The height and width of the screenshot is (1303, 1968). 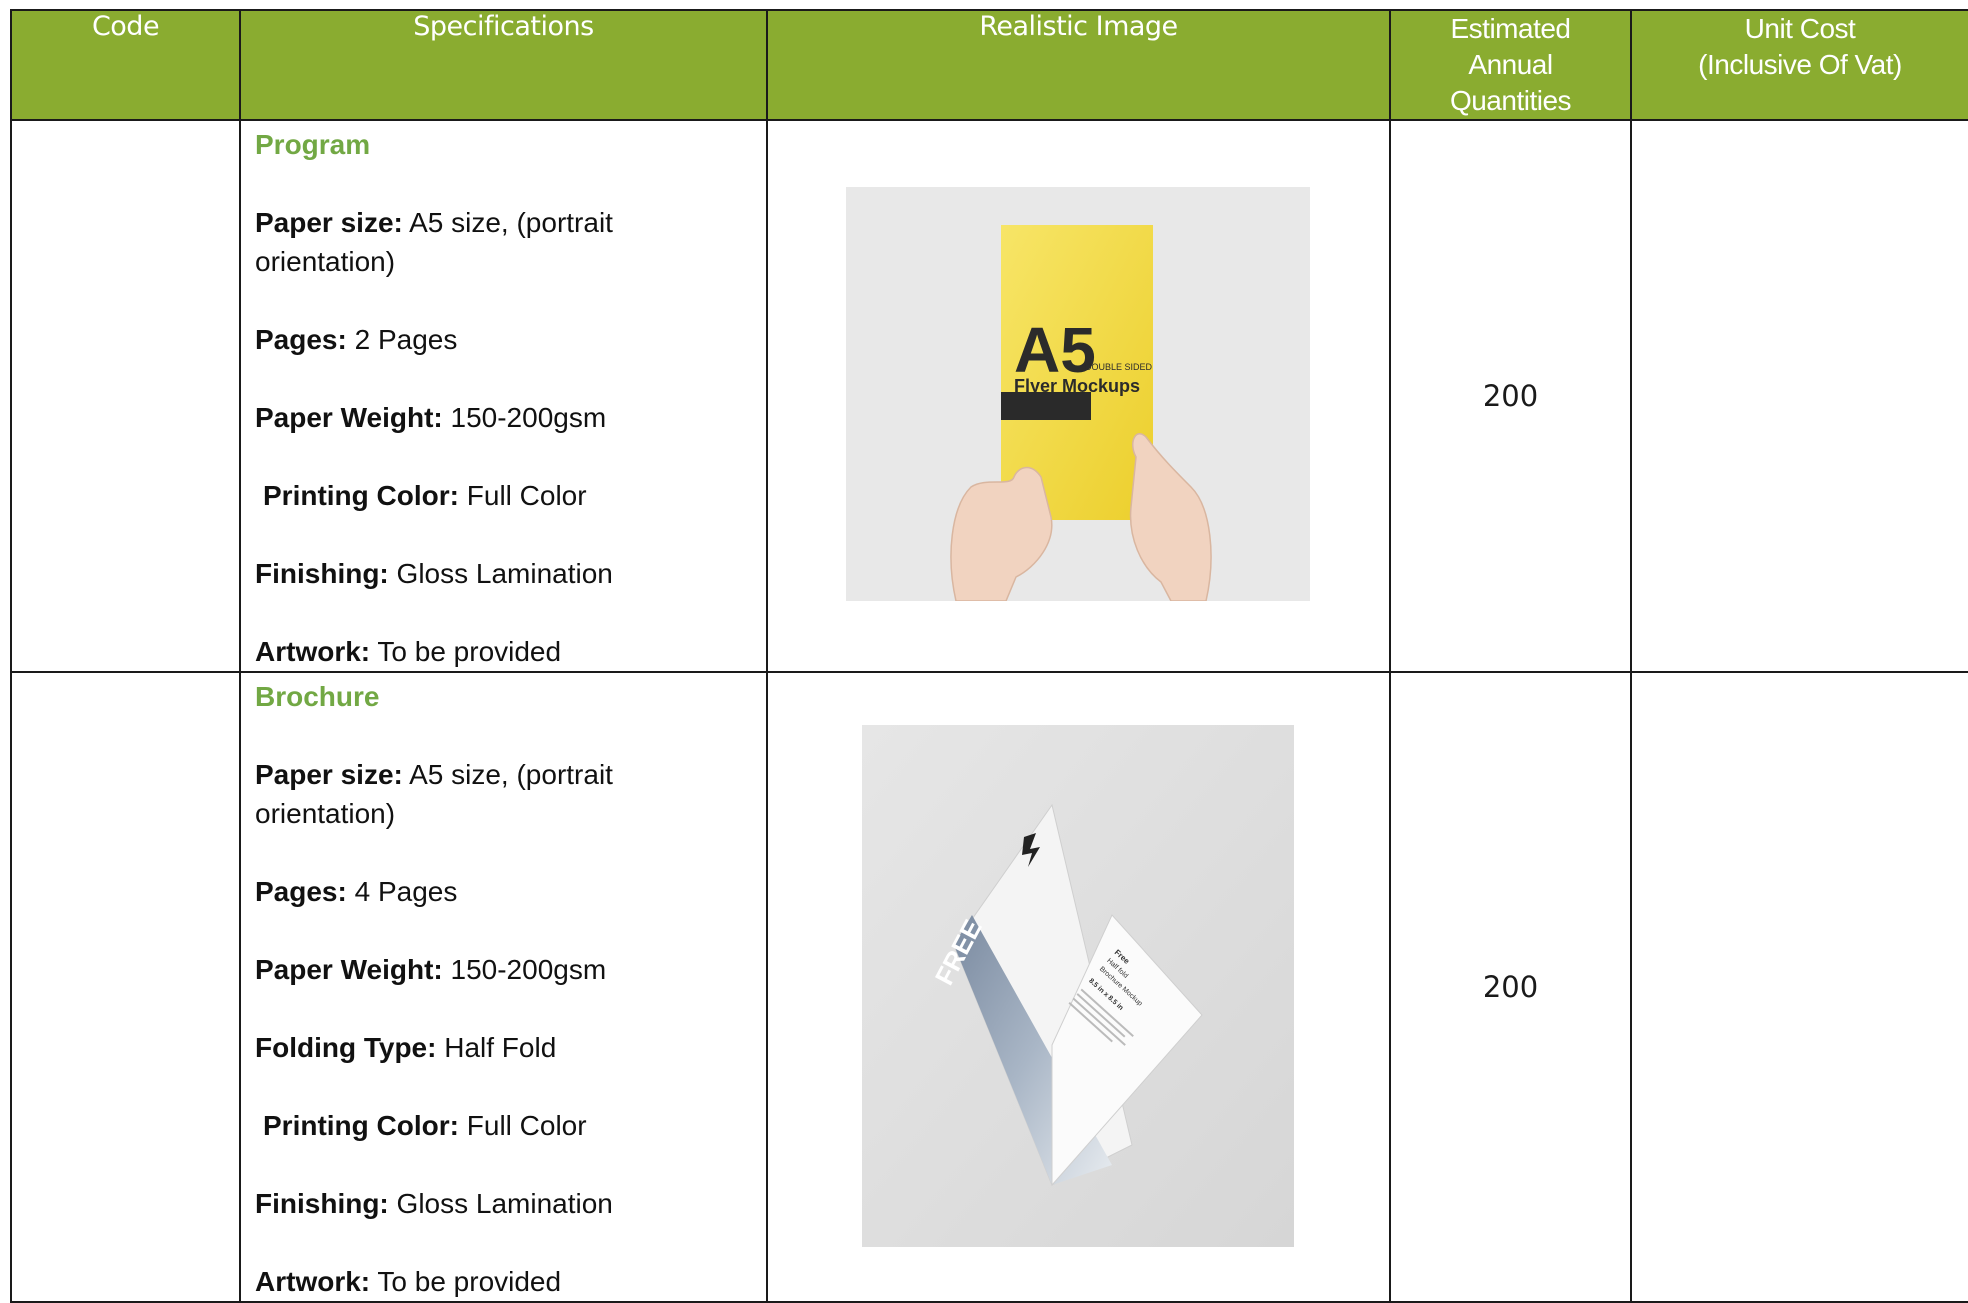 What do you see at coordinates (1511, 28) in the screenshot?
I see `header-quantities-line-1: Estimated` at bounding box center [1511, 28].